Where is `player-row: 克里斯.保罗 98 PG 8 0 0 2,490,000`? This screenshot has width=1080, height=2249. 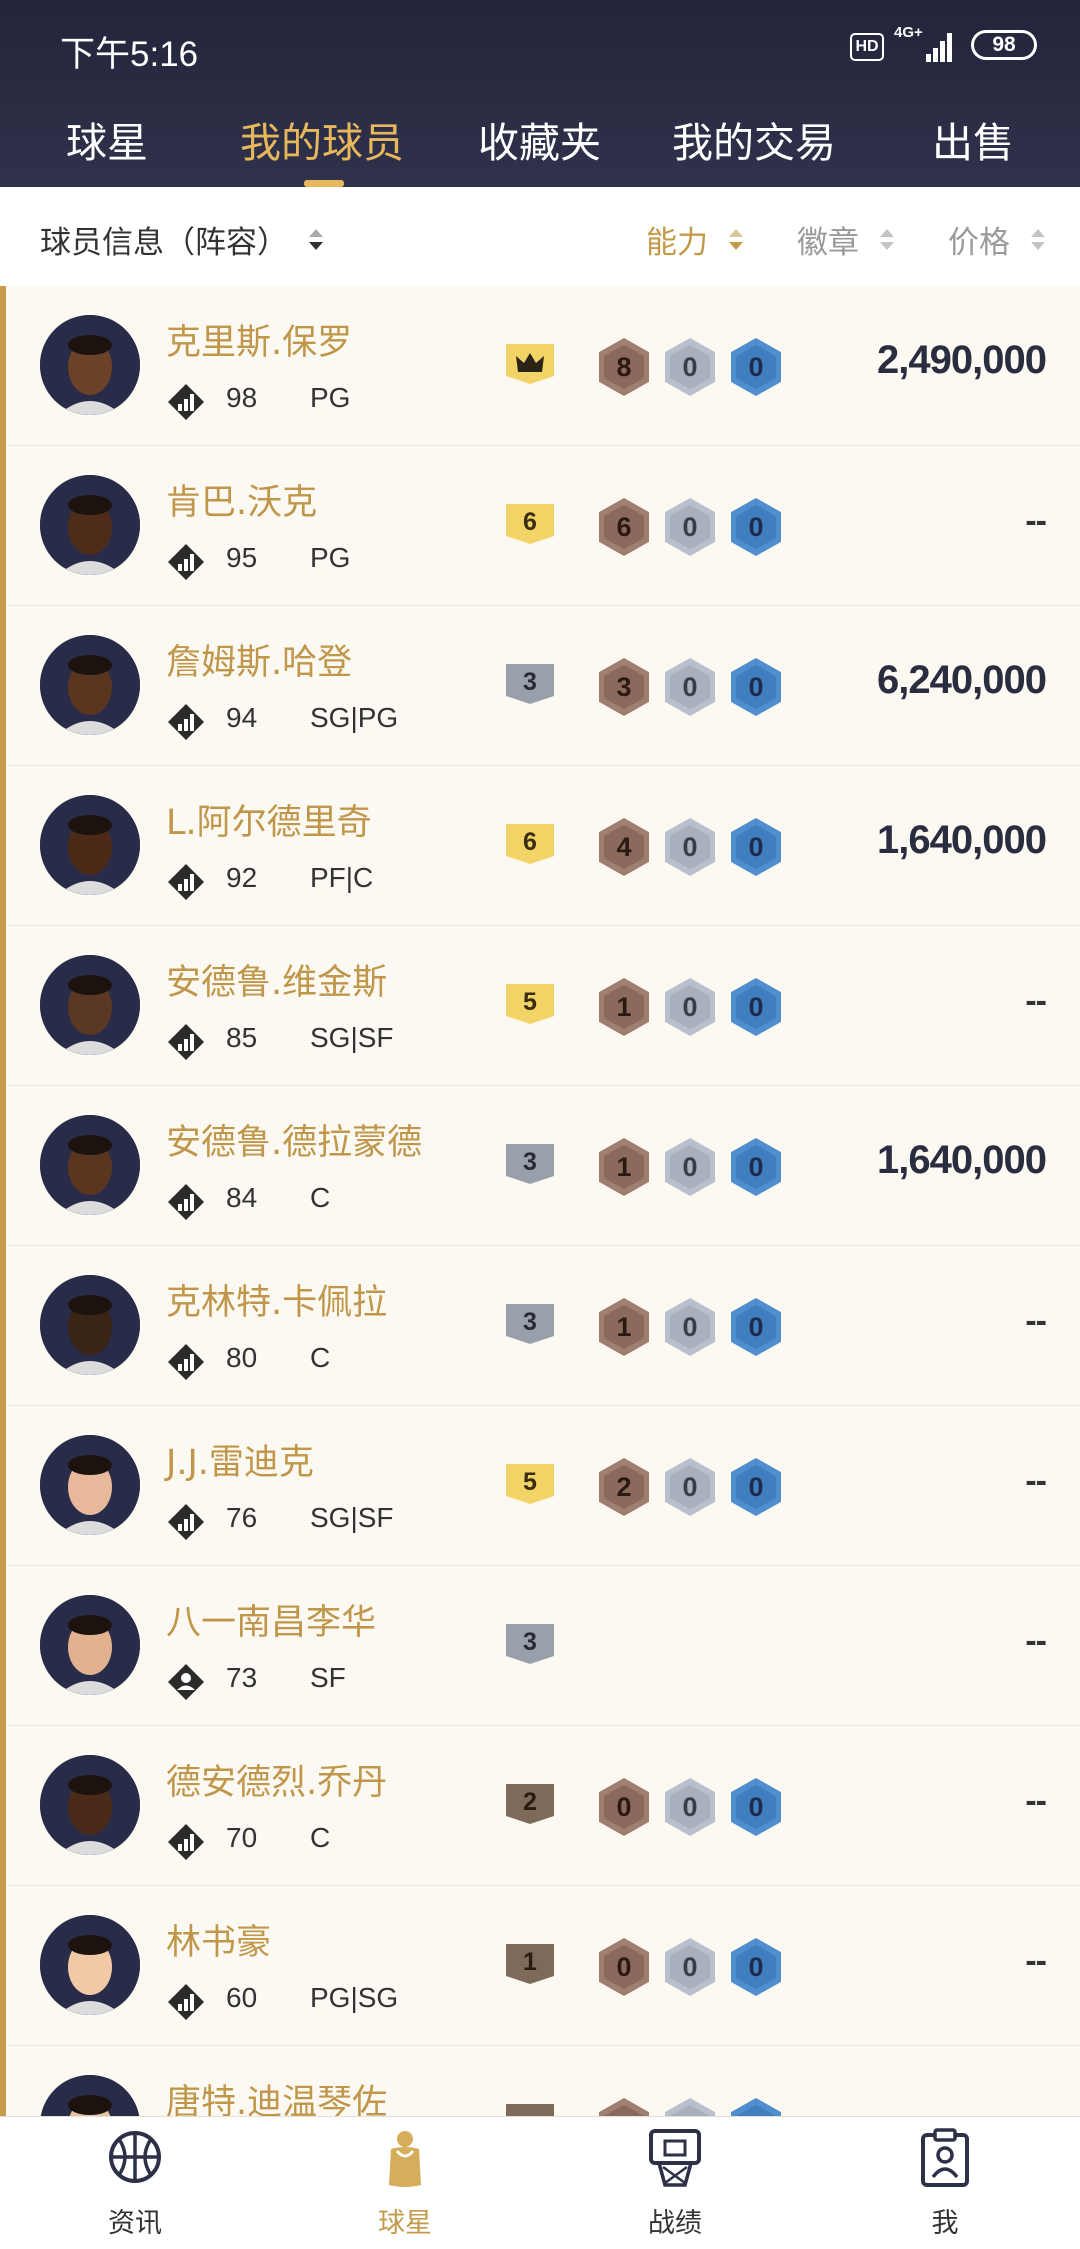 player-row: 克里斯.保罗 98 PG 8 0 0 2,490,000 is located at coordinates (543, 366).